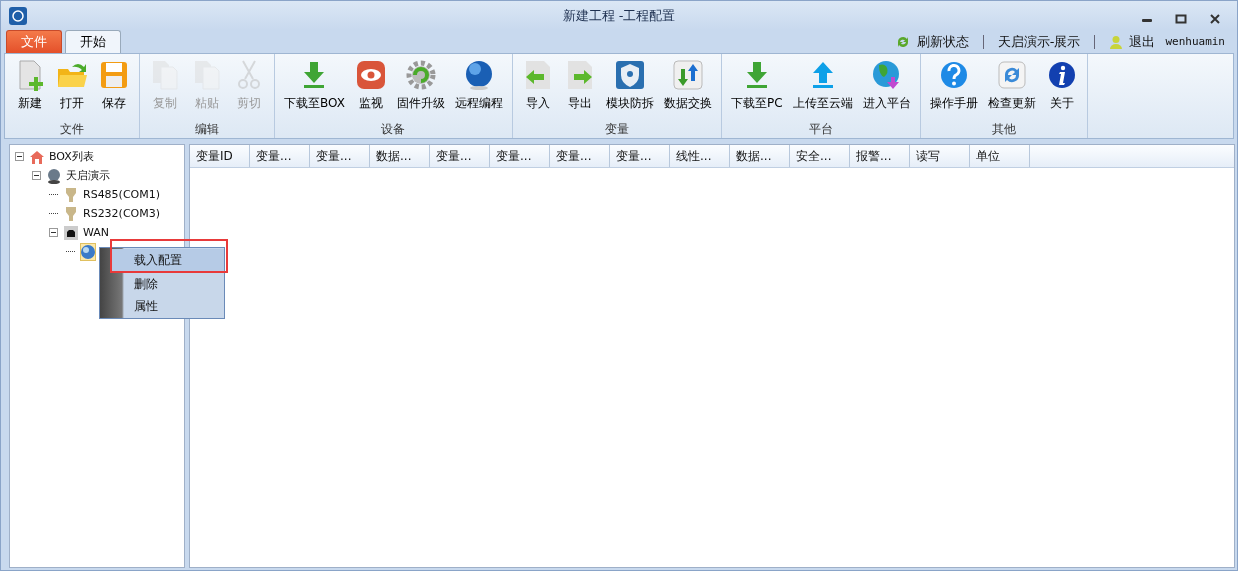 The image size is (1238, 571). Describe the element at coordinates (619, 15) in the screenshot. I see `window-title: 新建工程 -工程配置` at that location.